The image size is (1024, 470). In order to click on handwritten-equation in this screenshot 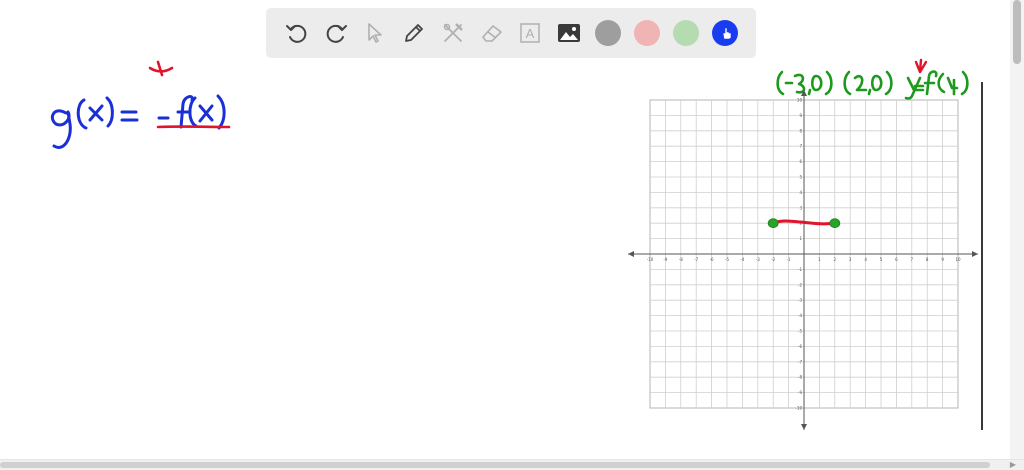, I will do `click(138, 121)`.